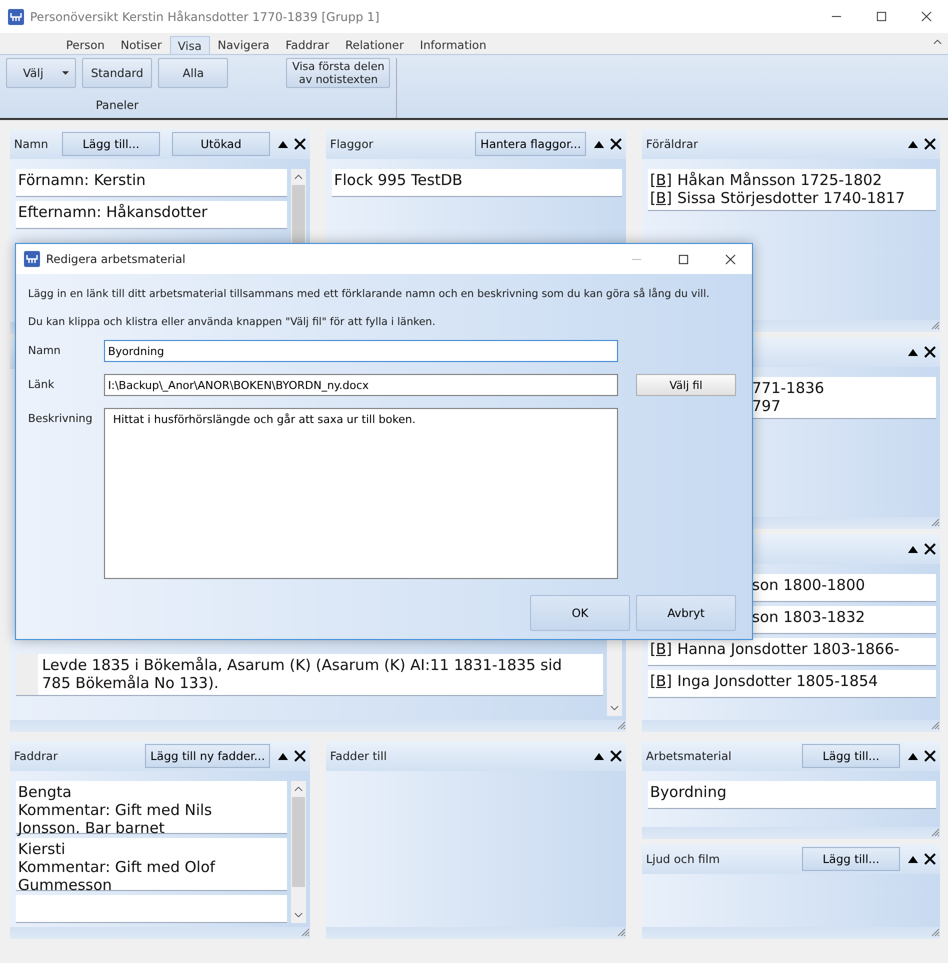  What do you see at coordinates (809, 617) in the screenshot?
I see `item-text: son 1803-1832` at bounding box center [809, 617].